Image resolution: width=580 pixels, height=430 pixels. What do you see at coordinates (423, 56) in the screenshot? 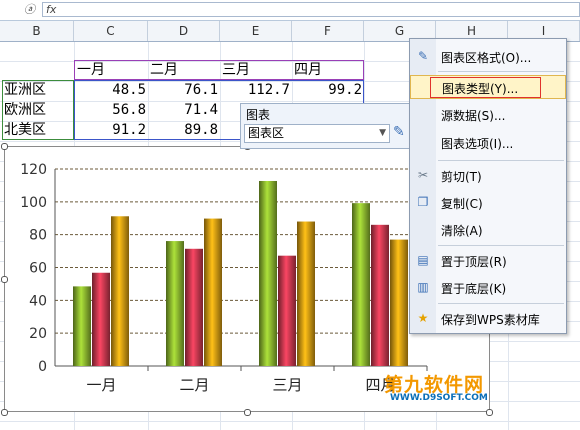
I see `format-chart-icon: ✎` at bounding box center [423, 56].